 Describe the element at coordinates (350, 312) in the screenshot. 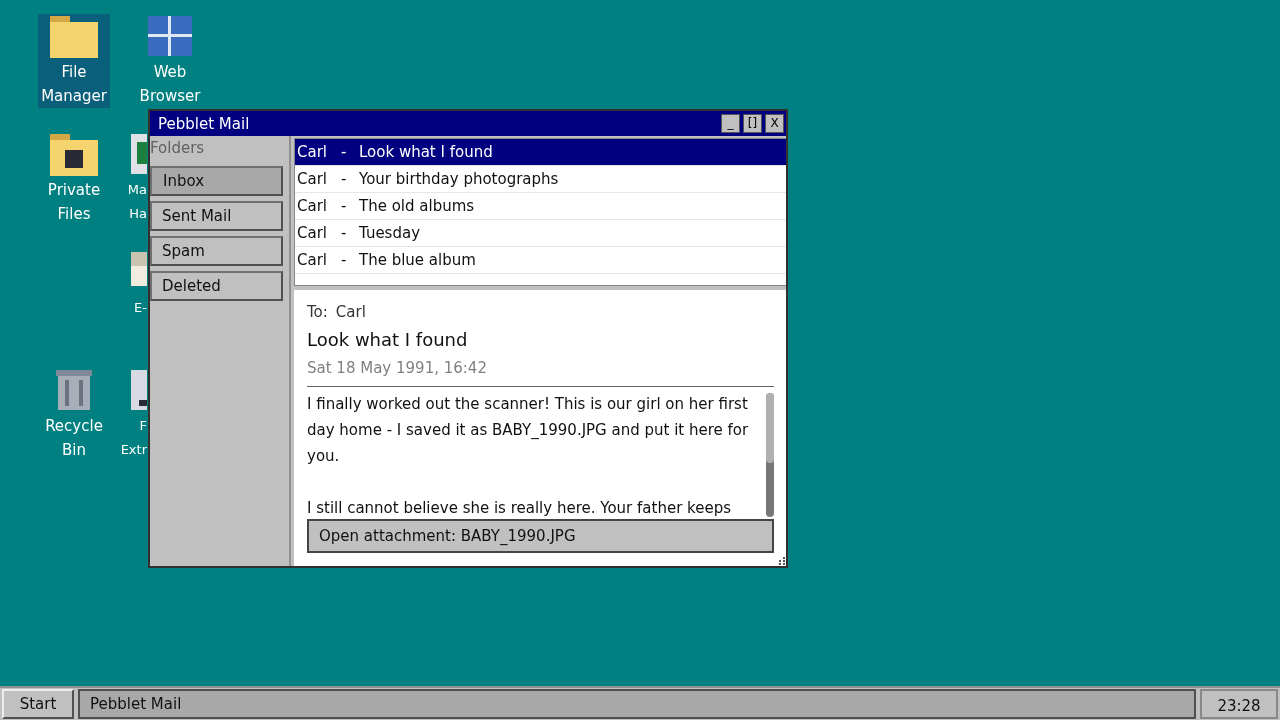

I see `recipient: Carl` at that location.